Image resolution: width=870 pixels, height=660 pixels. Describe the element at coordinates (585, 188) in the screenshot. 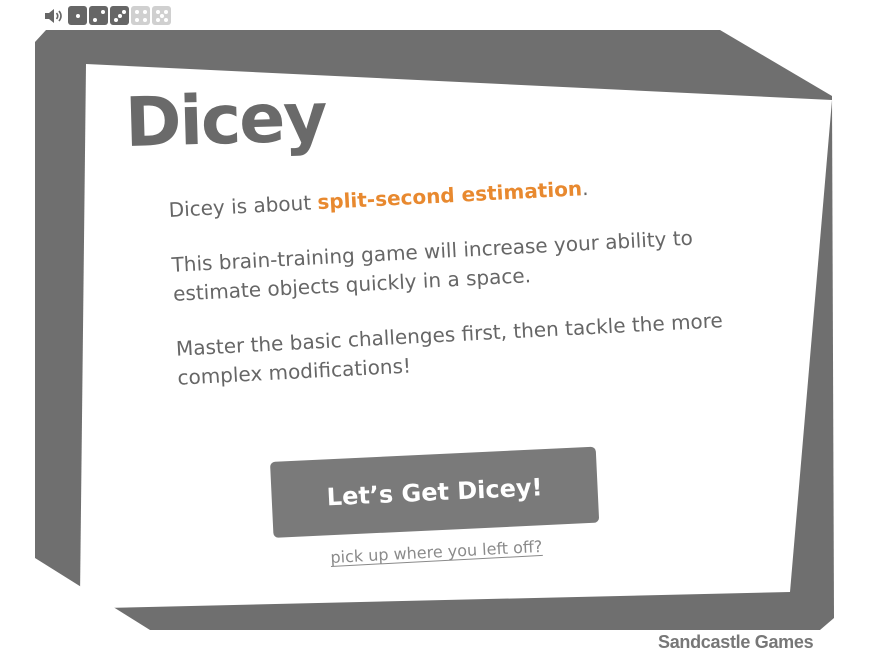

I see `tagline-suffix: .` at that location.